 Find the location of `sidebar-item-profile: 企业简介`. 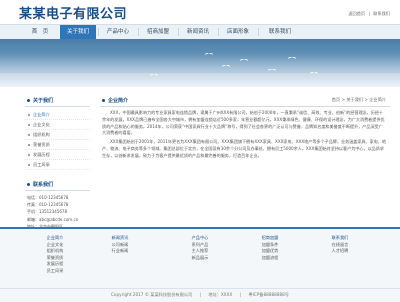

sidebar-item-profile: 企业简介 is located at coordinates (57, 115).